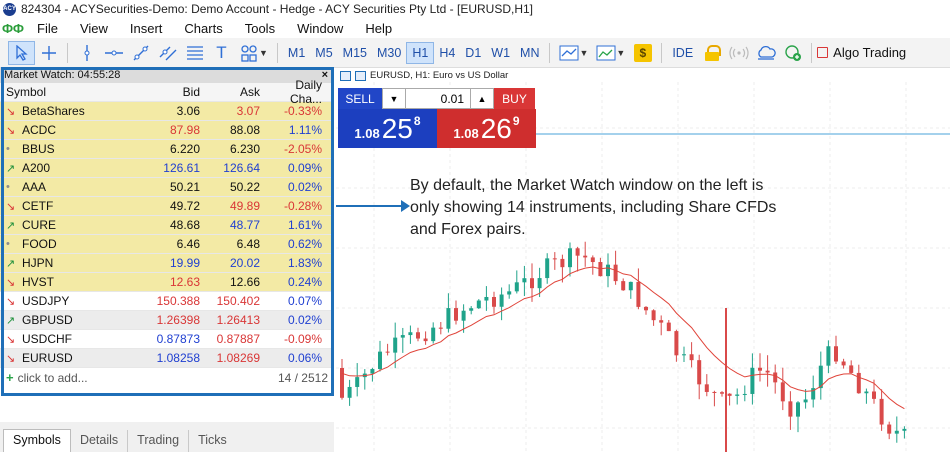 This screenshot has width=950, height=452. Describe the element at coordinates (682, 53) in the screenshot. I see `ide-button: IDE` at that location.